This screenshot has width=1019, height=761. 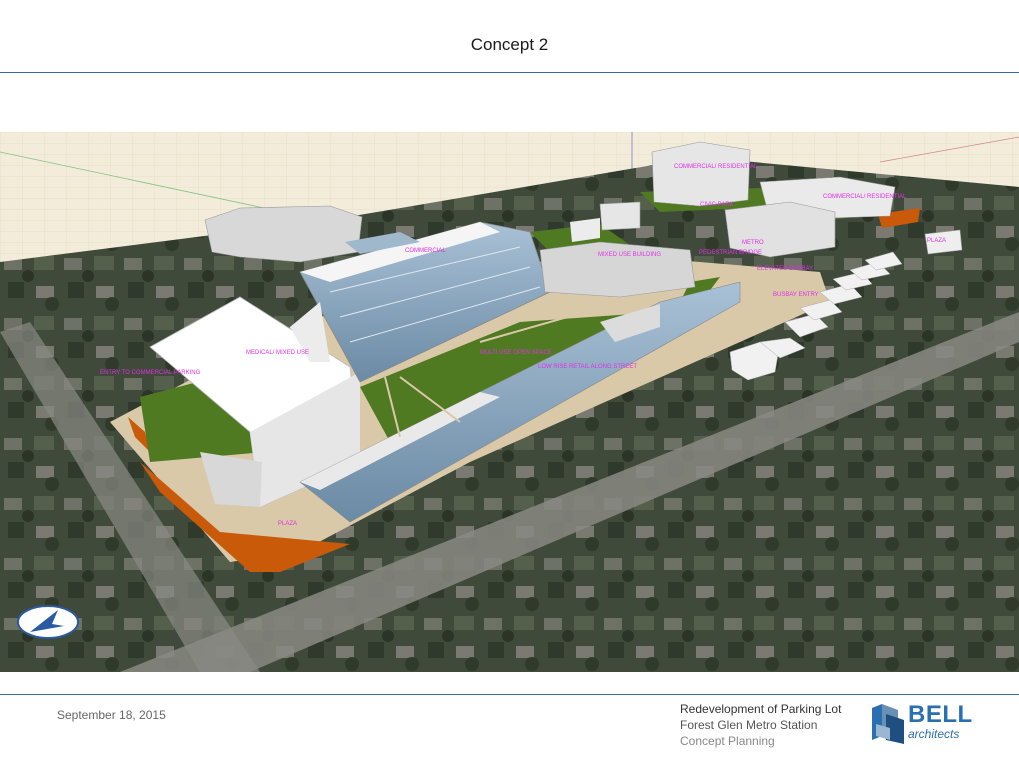 I want to click on label-medical-mixed-use: MEDICAL/ MIXED USE, so click(x=277, y=353).